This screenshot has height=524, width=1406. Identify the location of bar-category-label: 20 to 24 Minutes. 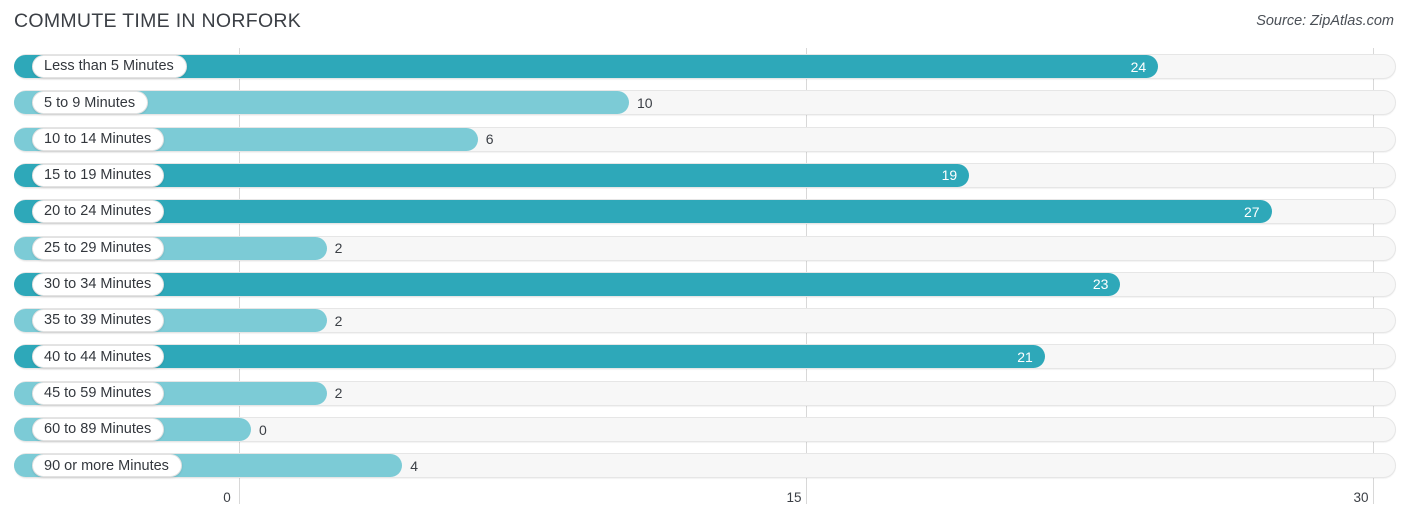
(98, 212).